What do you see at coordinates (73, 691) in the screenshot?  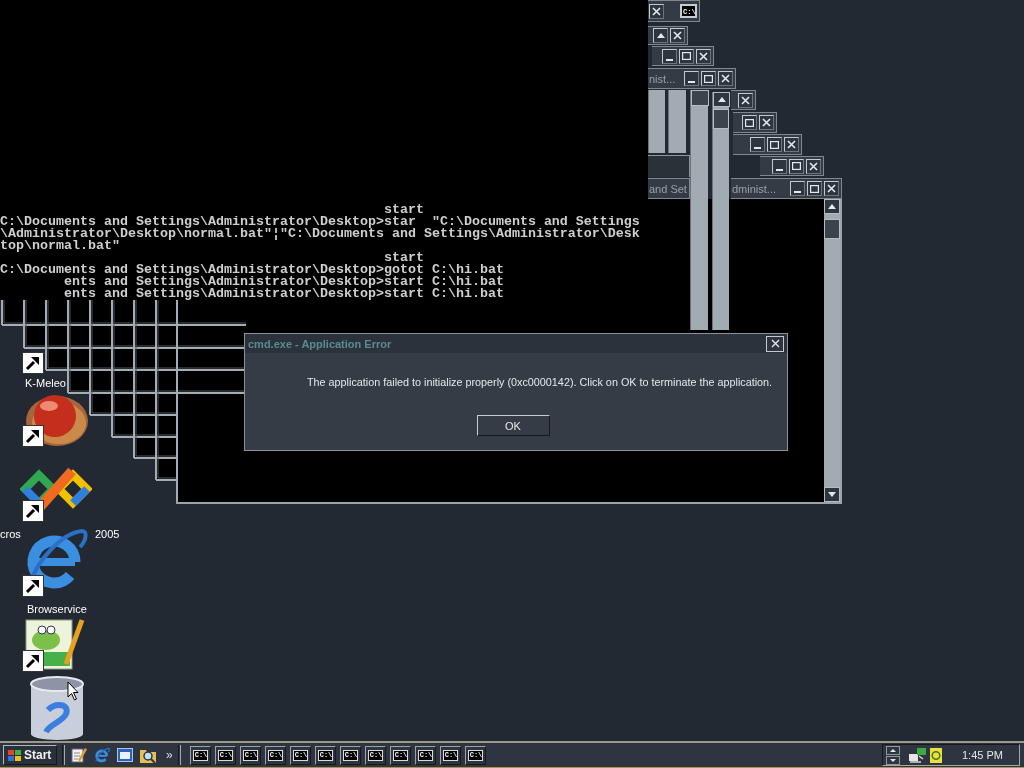 I see `mouse-pointer-icon` at bounding box center [73, 691].